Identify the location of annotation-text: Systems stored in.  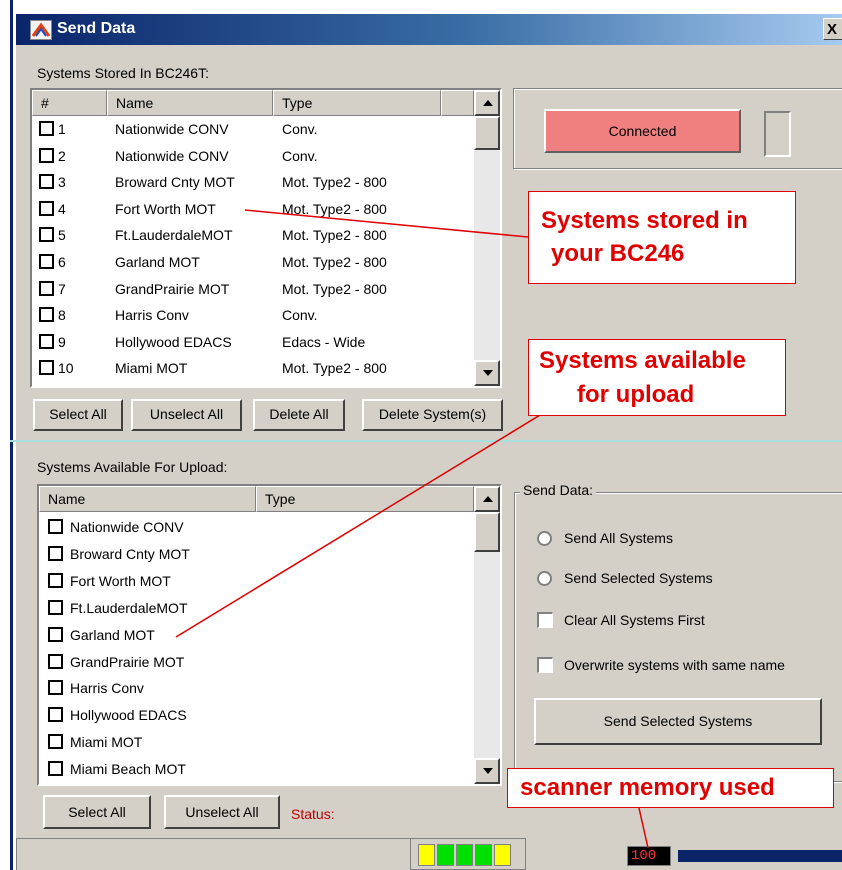
(644, 220).